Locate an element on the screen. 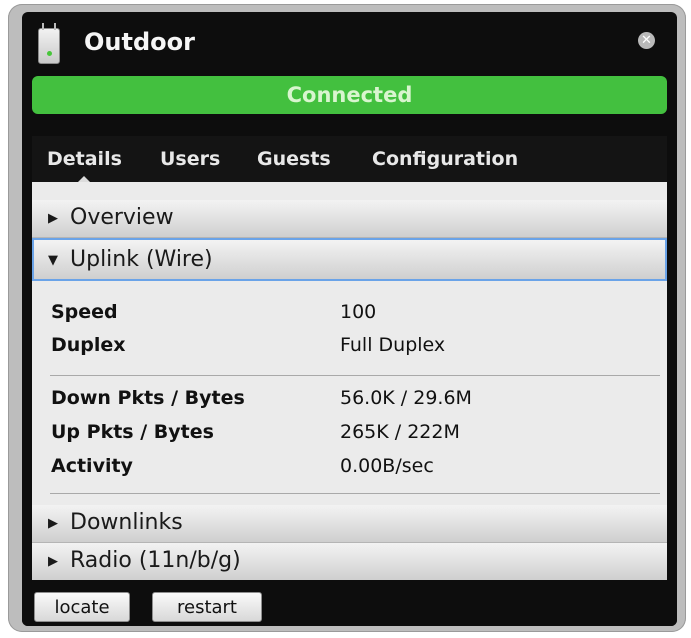  detail-row-up-pkts: Up Pkts / Bytes 265K / 222M is located at coordinates (349, 435).